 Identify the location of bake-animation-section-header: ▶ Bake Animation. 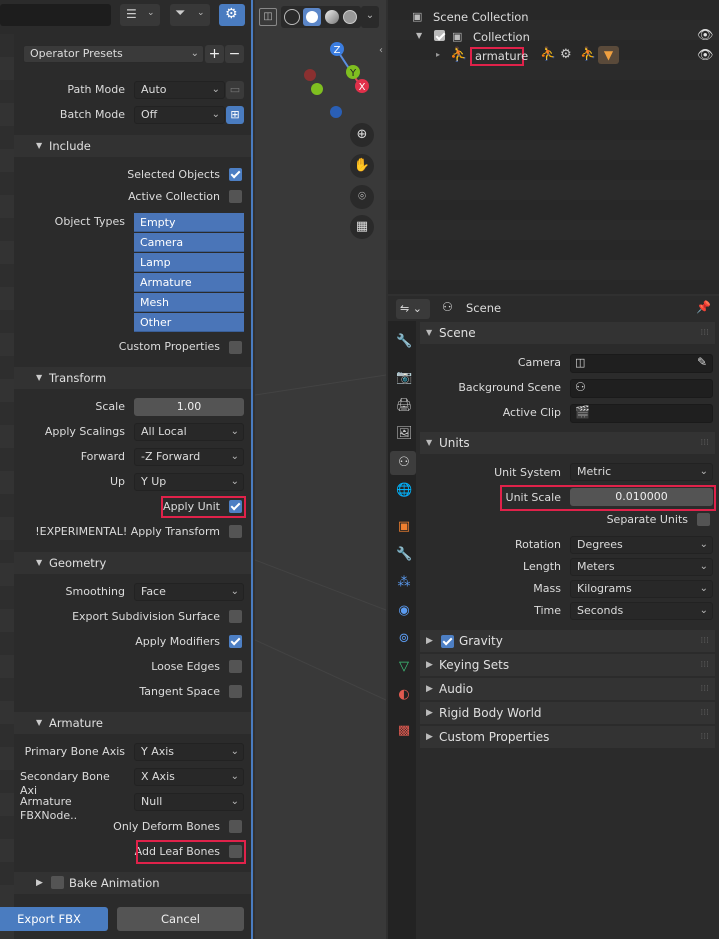
(132, 883).